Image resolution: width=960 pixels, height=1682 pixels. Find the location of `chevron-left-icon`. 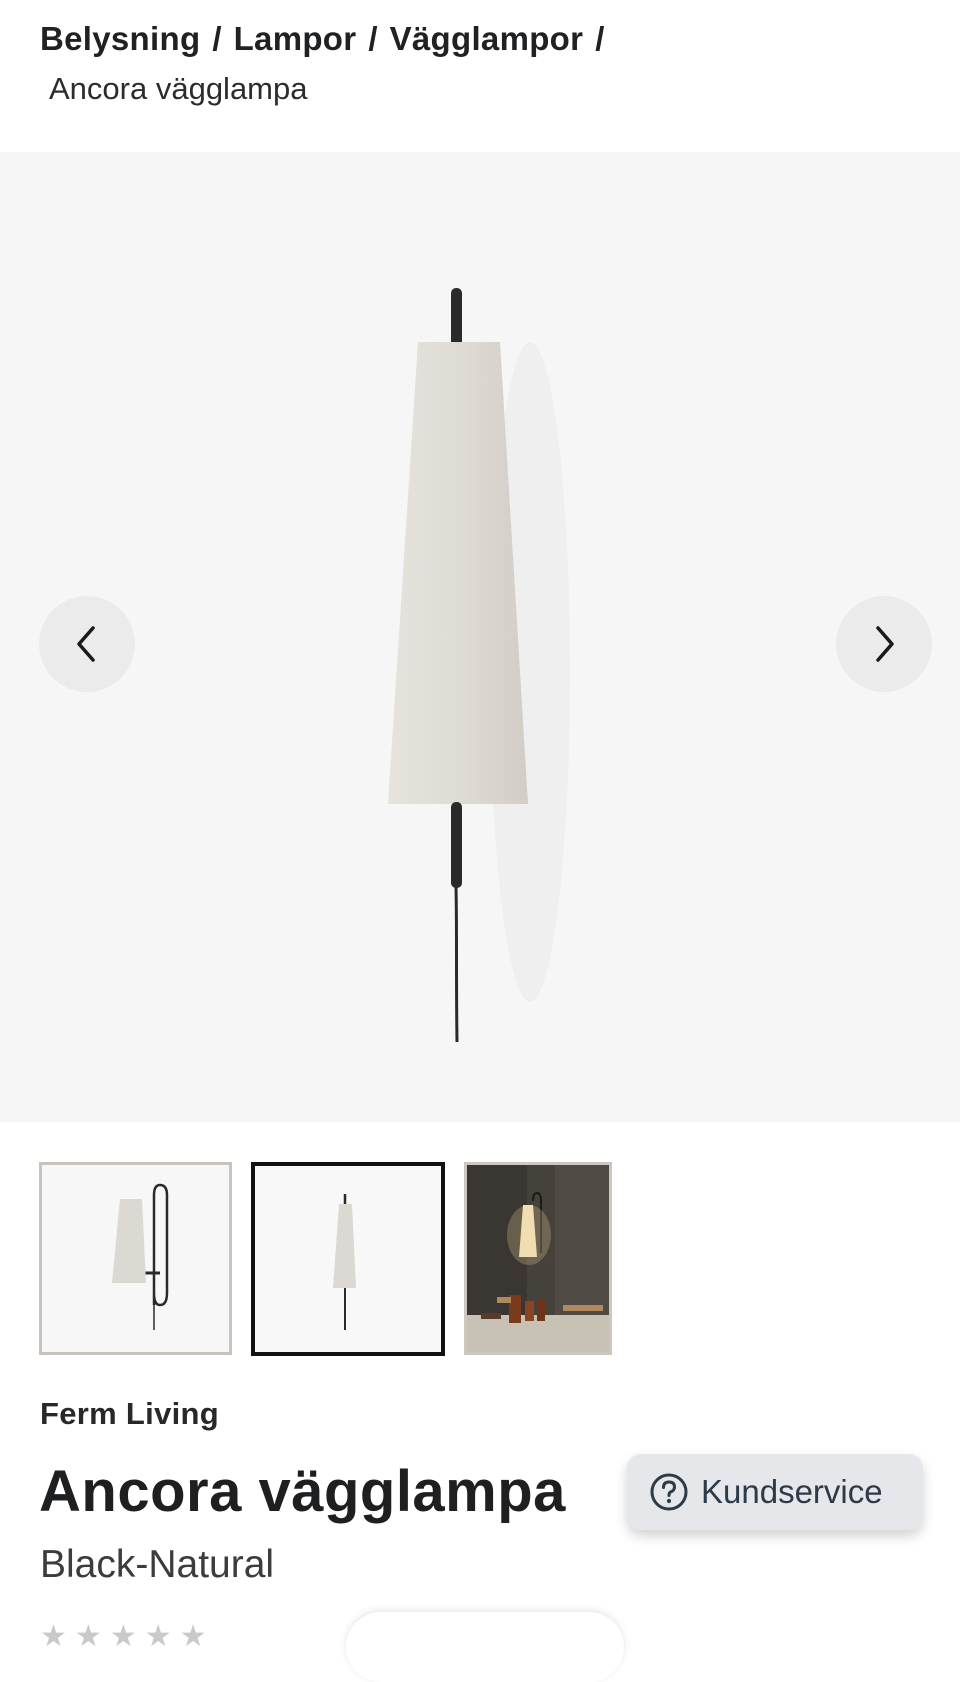

chevron-left-icon is located at coordinates (86, 644).